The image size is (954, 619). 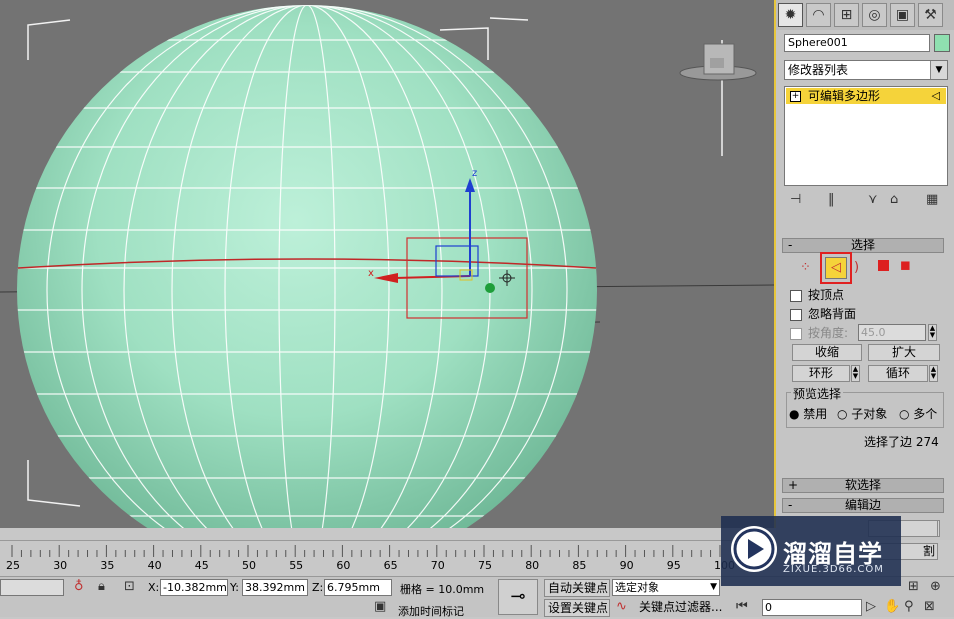 I want to click on motion-tab: ◎, so click(x=874, y=15).